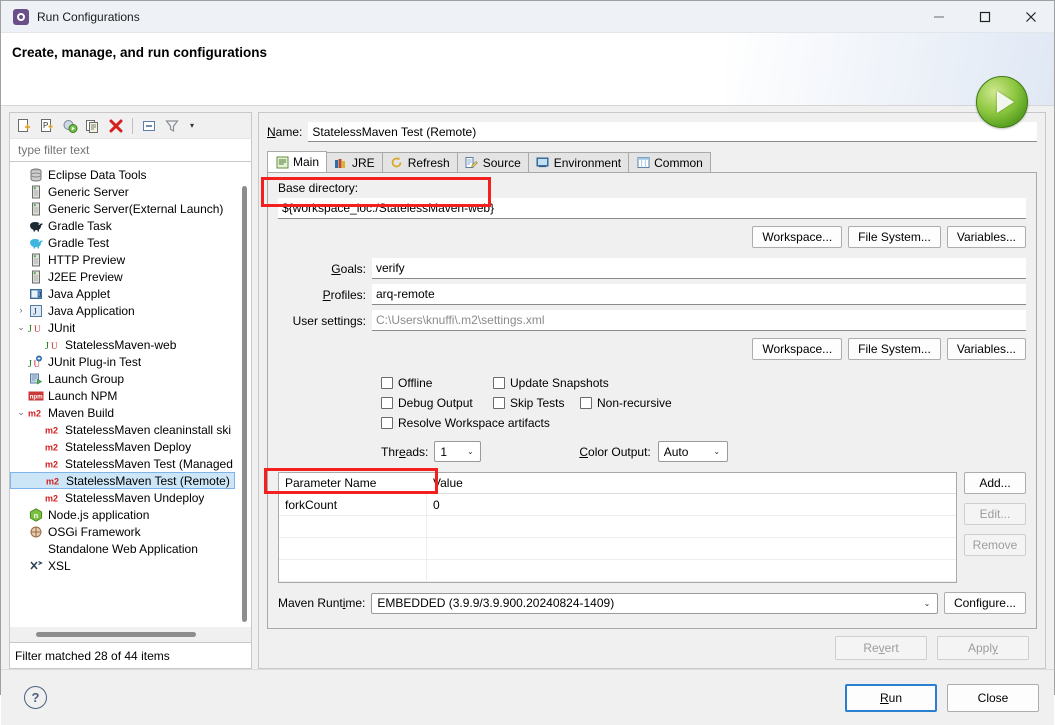  I want to click on tree-twisty-icon: ›, so click(21, 310).